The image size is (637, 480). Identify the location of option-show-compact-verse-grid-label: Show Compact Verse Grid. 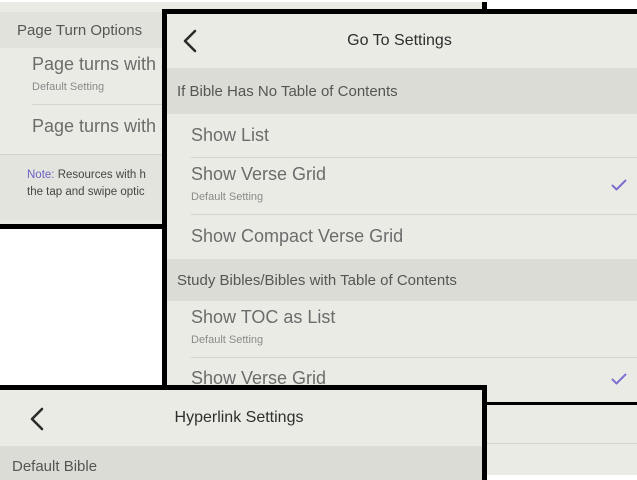
(297, 236).